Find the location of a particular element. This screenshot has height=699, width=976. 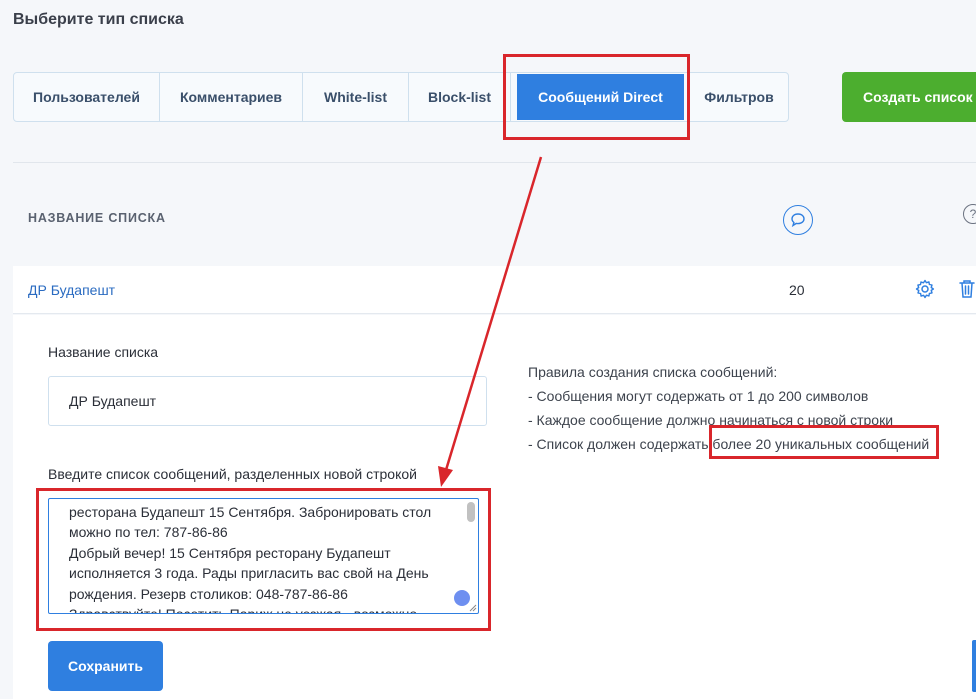

list-row-count: 20 is located at coordinates (797, 290).